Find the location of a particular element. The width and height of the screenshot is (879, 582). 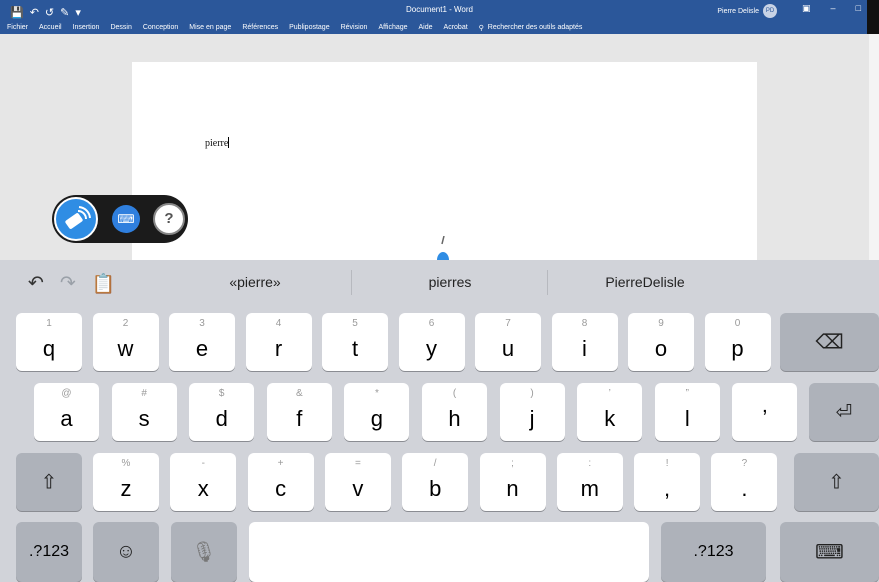

keyboard-icon: ⌨ is located at coordinates (126, 219).